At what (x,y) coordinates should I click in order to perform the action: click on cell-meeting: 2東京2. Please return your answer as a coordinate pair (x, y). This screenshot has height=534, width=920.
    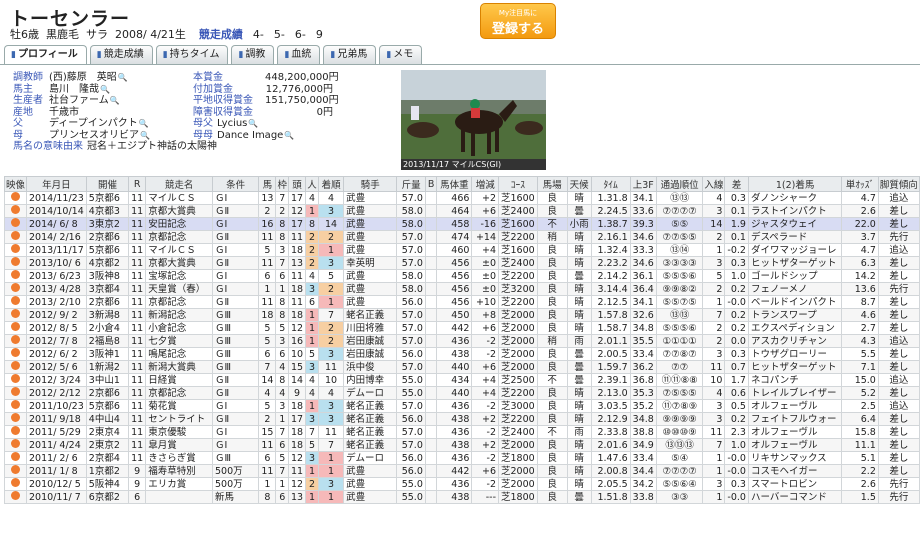
    Looking at the image, I should click on (107, 445).